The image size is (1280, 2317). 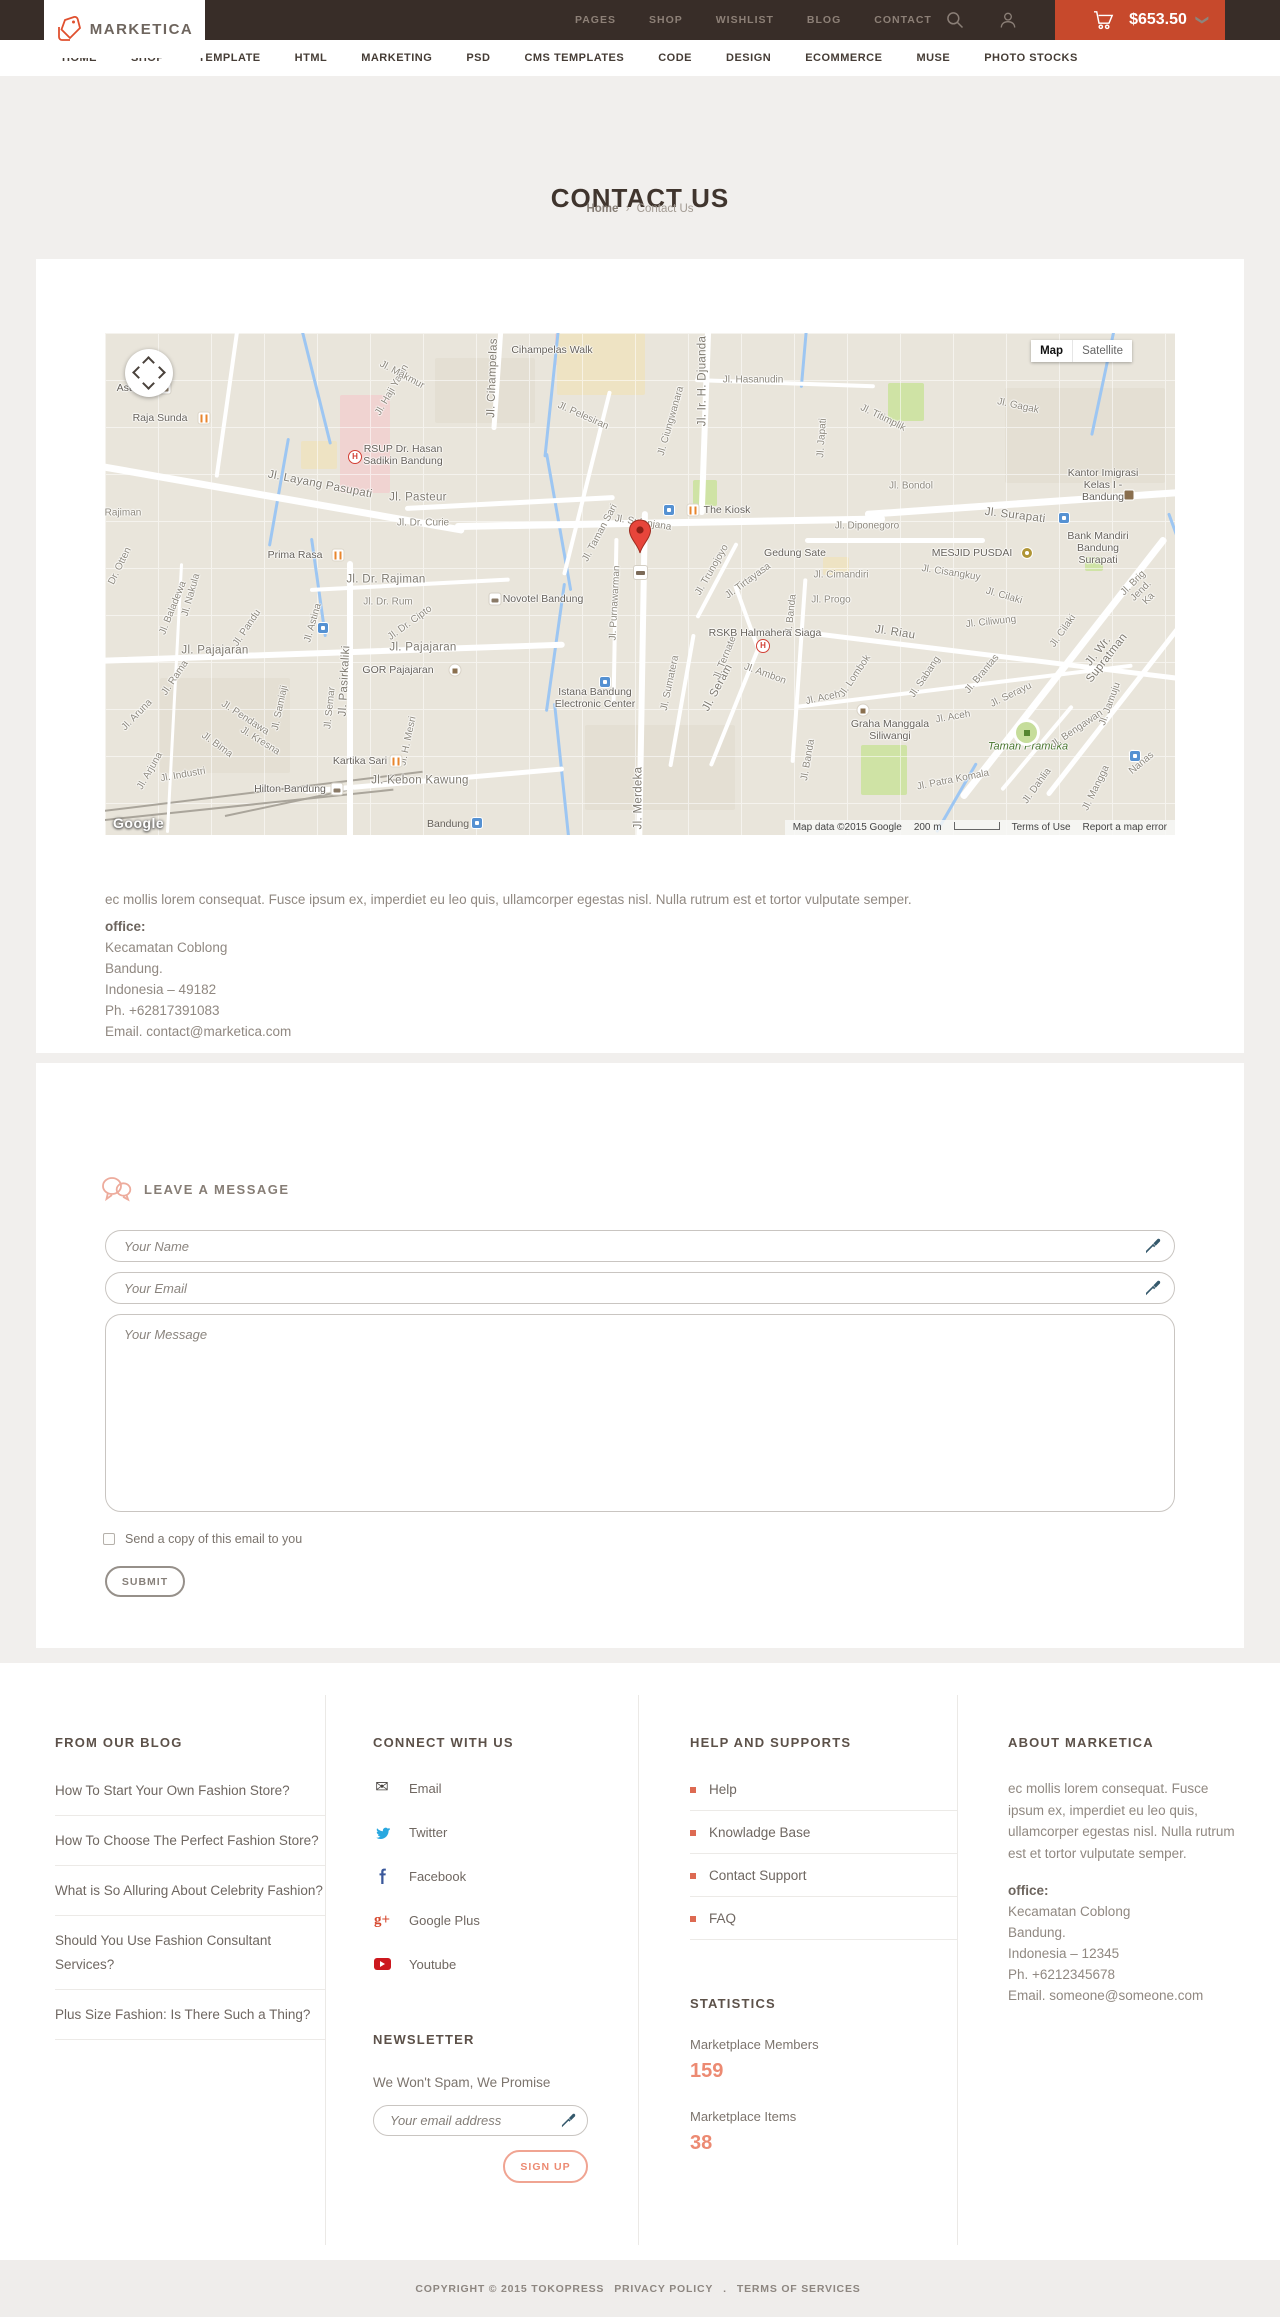 I want to click on help-link: Knowladge Base, so click(x=759, y=1832).